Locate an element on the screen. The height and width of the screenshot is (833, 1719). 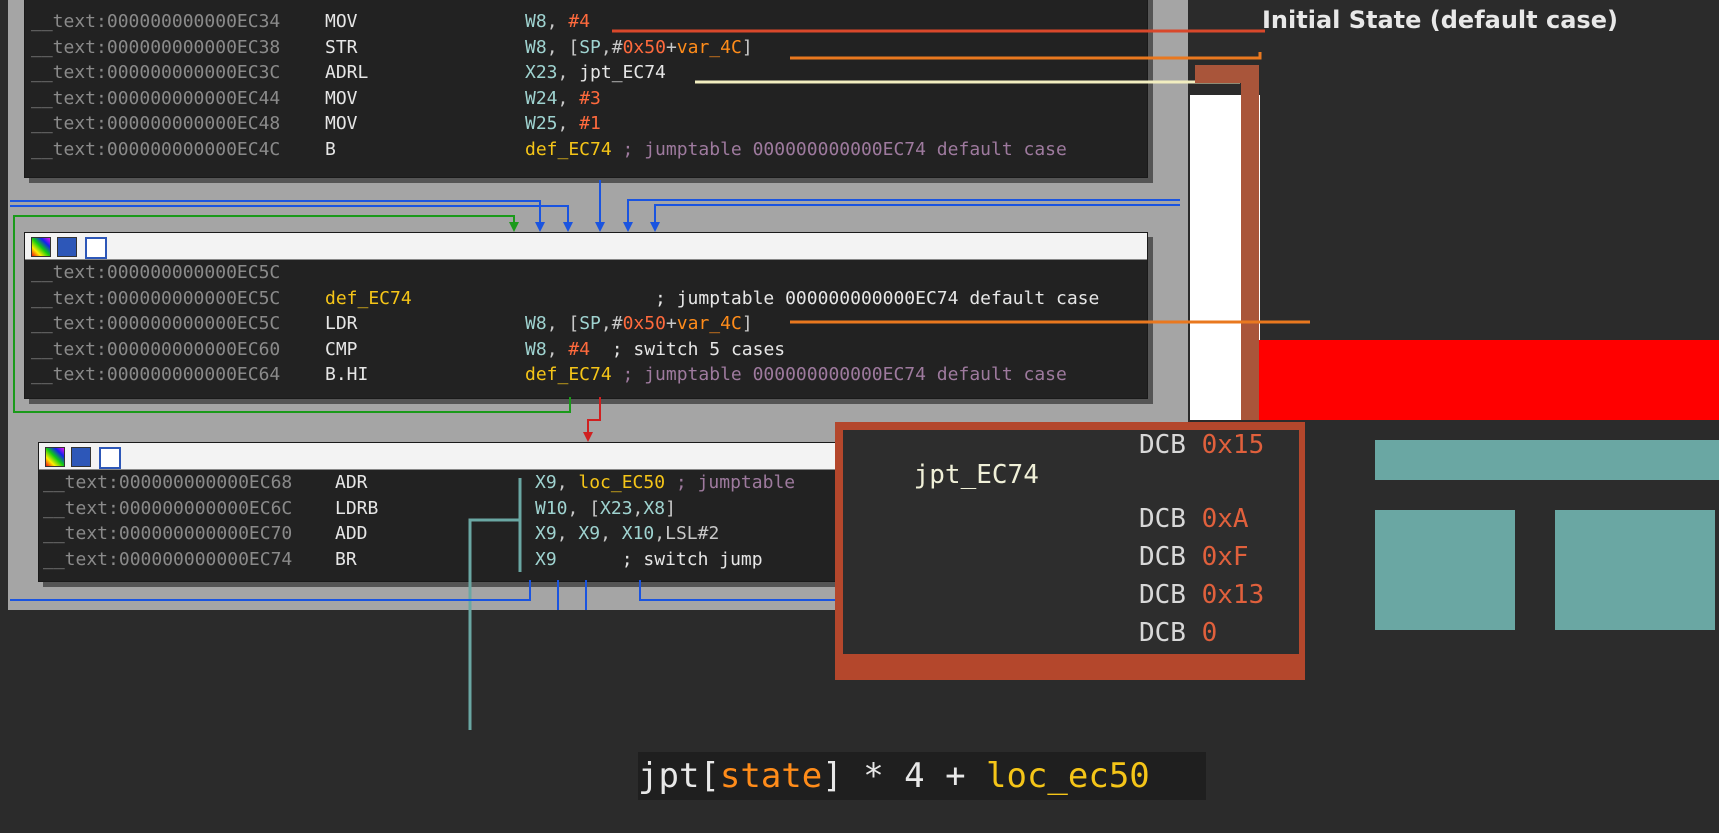
operand-token: ; switch 5 cases is located at coordinates (688, 349).